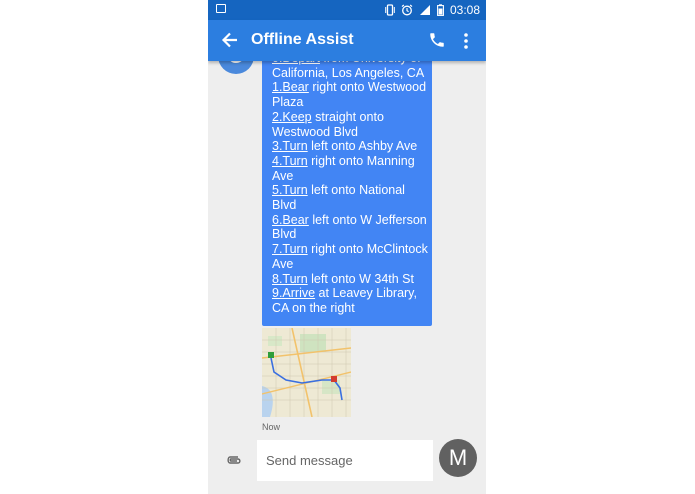  What do you see at coordinates (221, 8) in the screenshot?
I see `image-icon` at bounding box center [221, 8].